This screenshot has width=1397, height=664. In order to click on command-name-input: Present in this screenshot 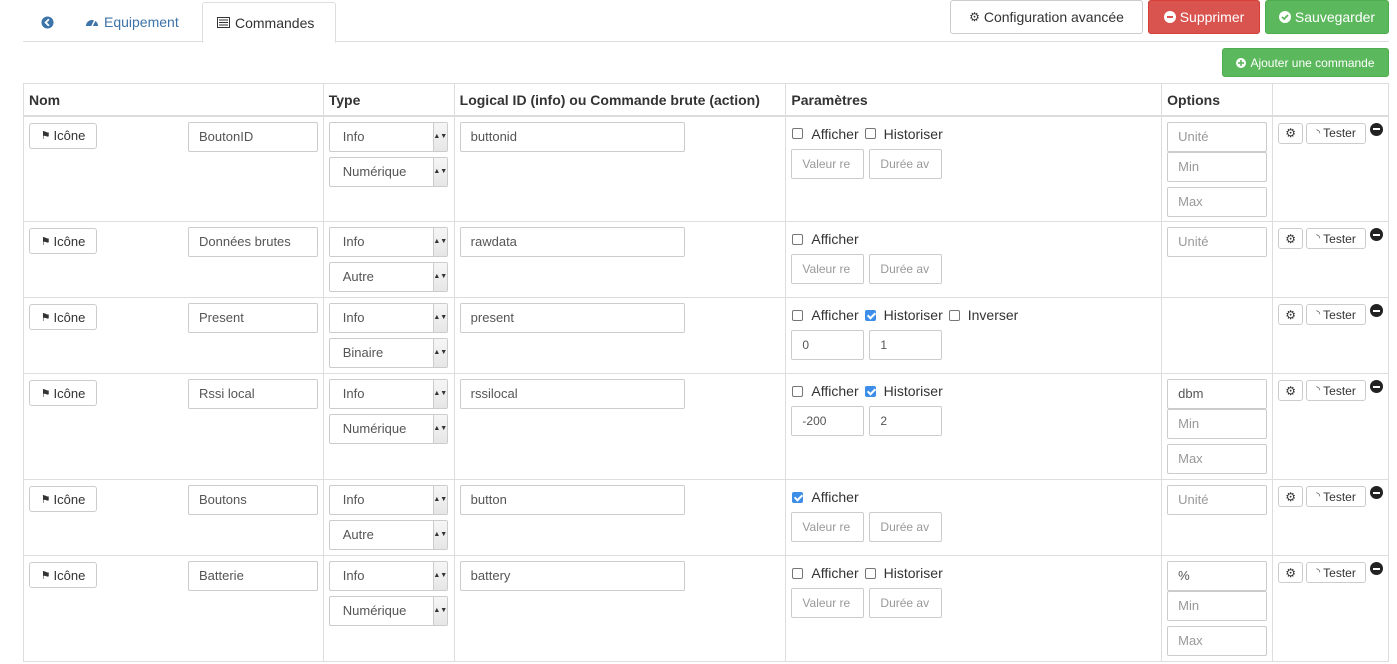, I will do `click(253, 318)`.